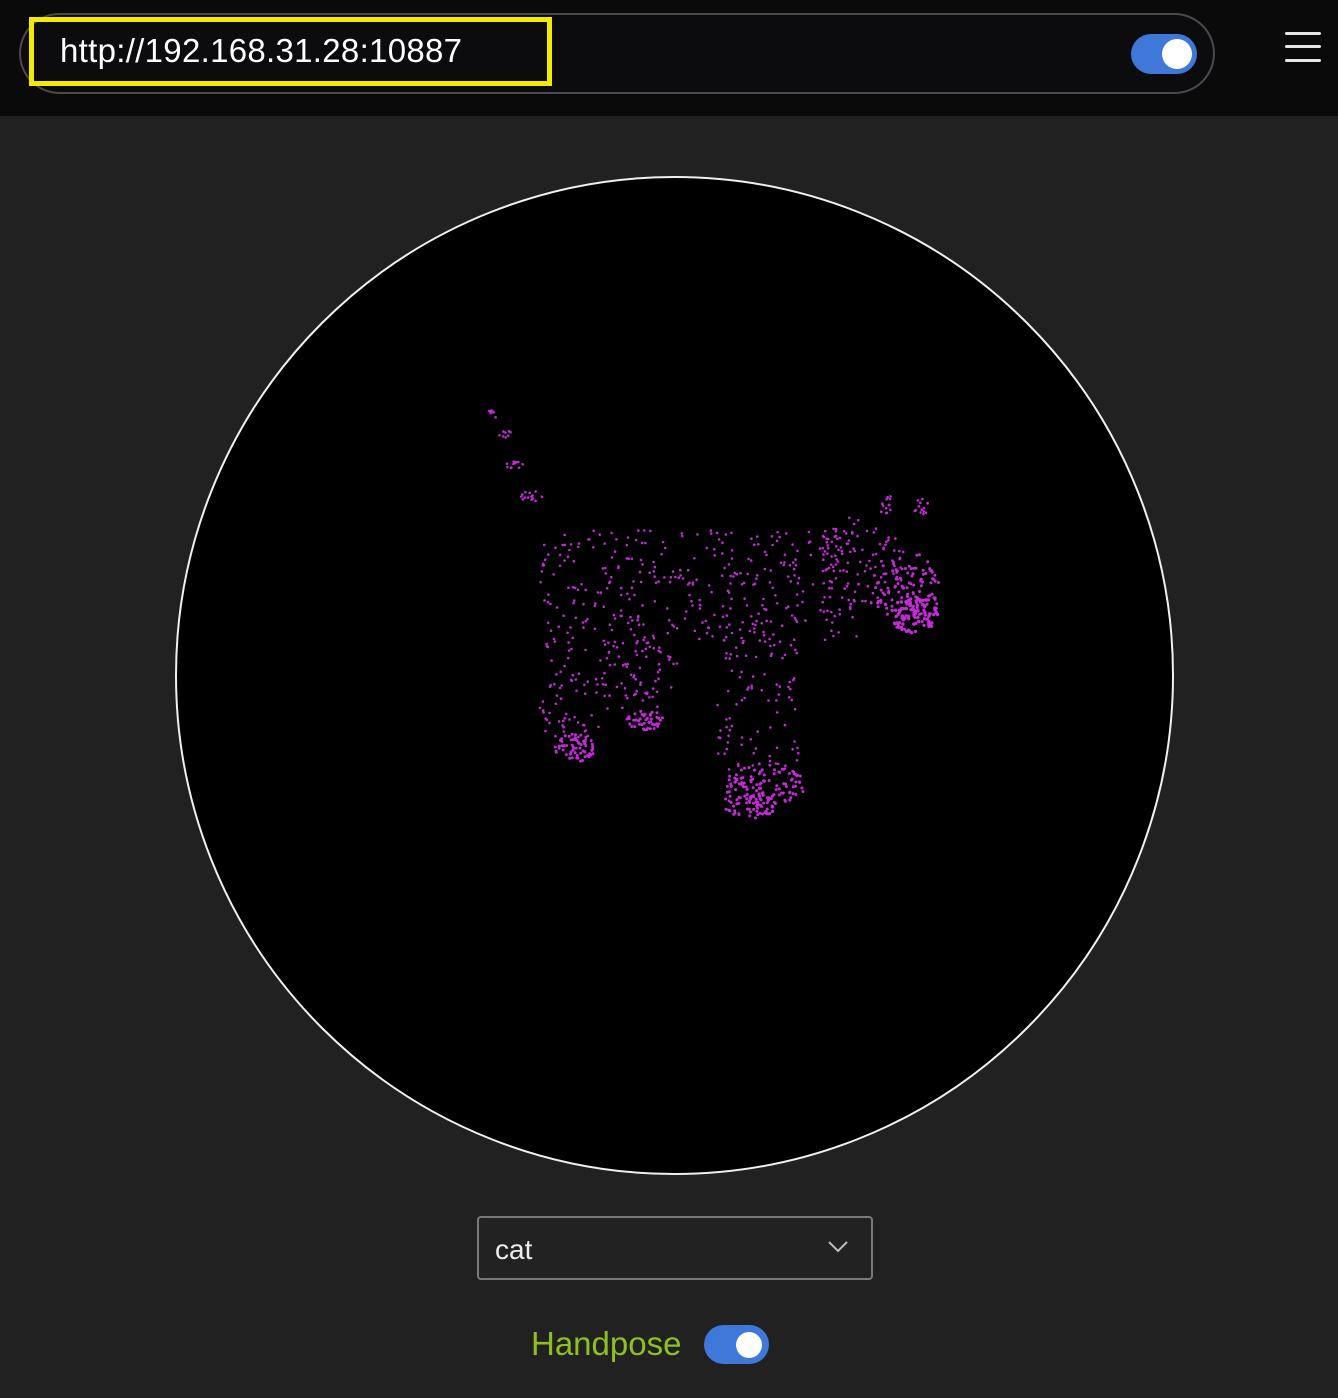  I want to click on handpose-toggle, so click(736, 1344).